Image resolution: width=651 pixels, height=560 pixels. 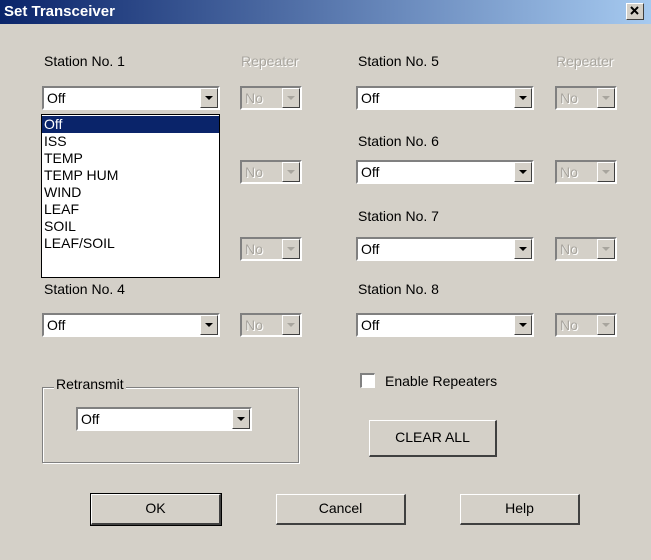 What do you see at coordinates (56, 98) in the screenshot?
I see `station-1-value: Off` at bounding box center [56, 98].